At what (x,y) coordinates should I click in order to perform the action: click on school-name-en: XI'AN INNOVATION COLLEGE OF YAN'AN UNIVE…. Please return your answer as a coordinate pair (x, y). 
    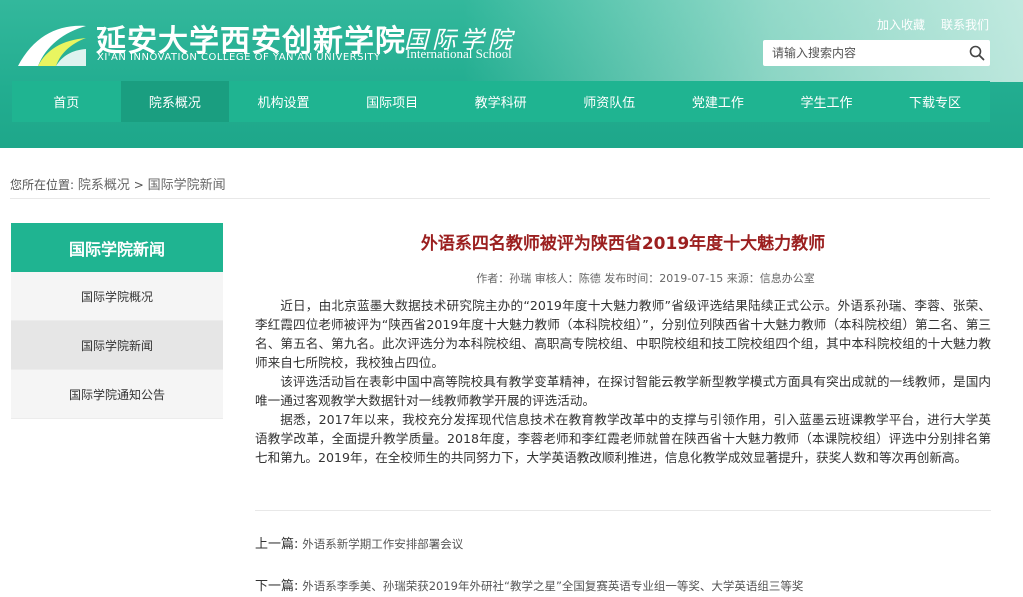
    Looking at the image, I should click on (239, 57).